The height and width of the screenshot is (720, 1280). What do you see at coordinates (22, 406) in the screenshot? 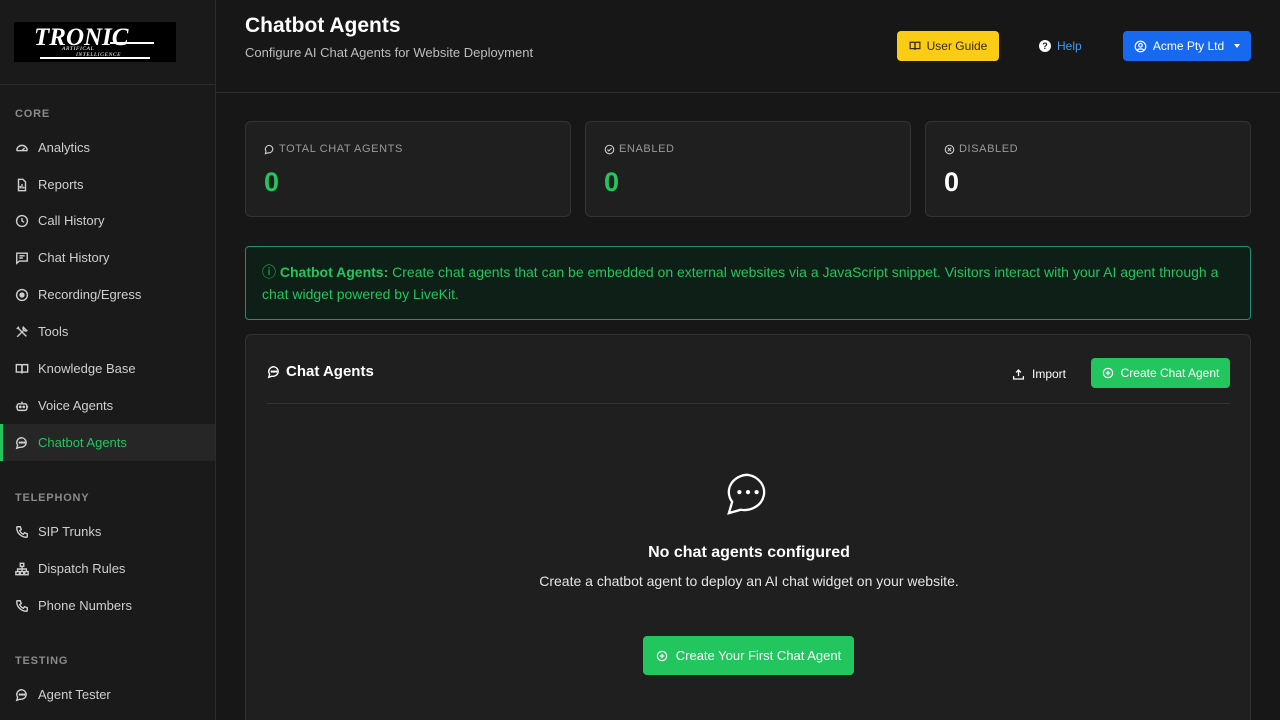
I see `robot-icon` at bounding box center [22, 406].